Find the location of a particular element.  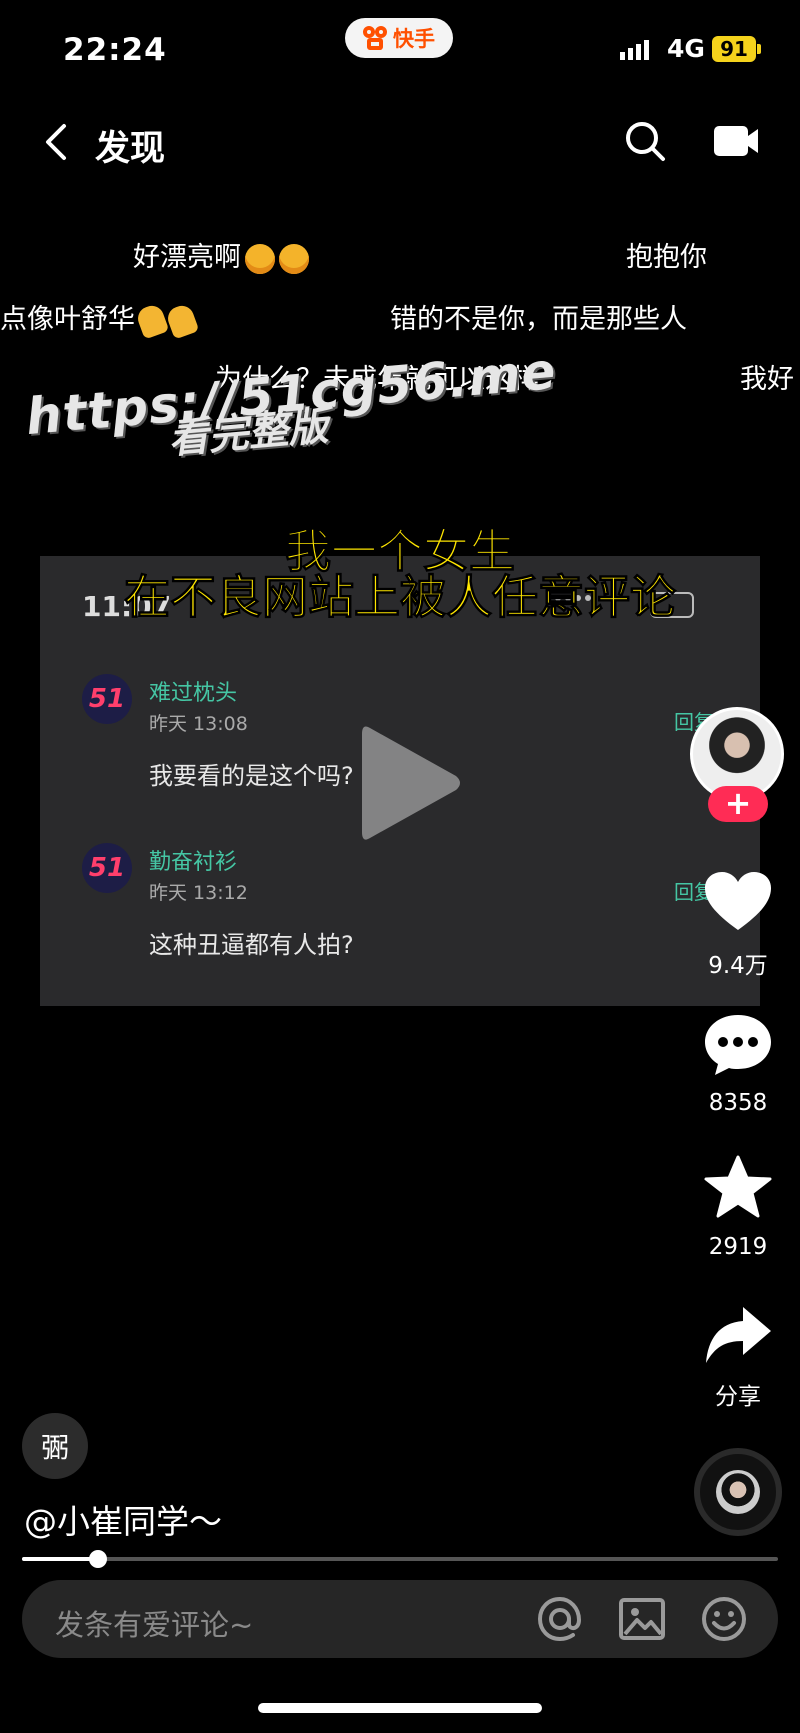

kuaishou-app-pill: 快手 is located at coordinates (399, 38).